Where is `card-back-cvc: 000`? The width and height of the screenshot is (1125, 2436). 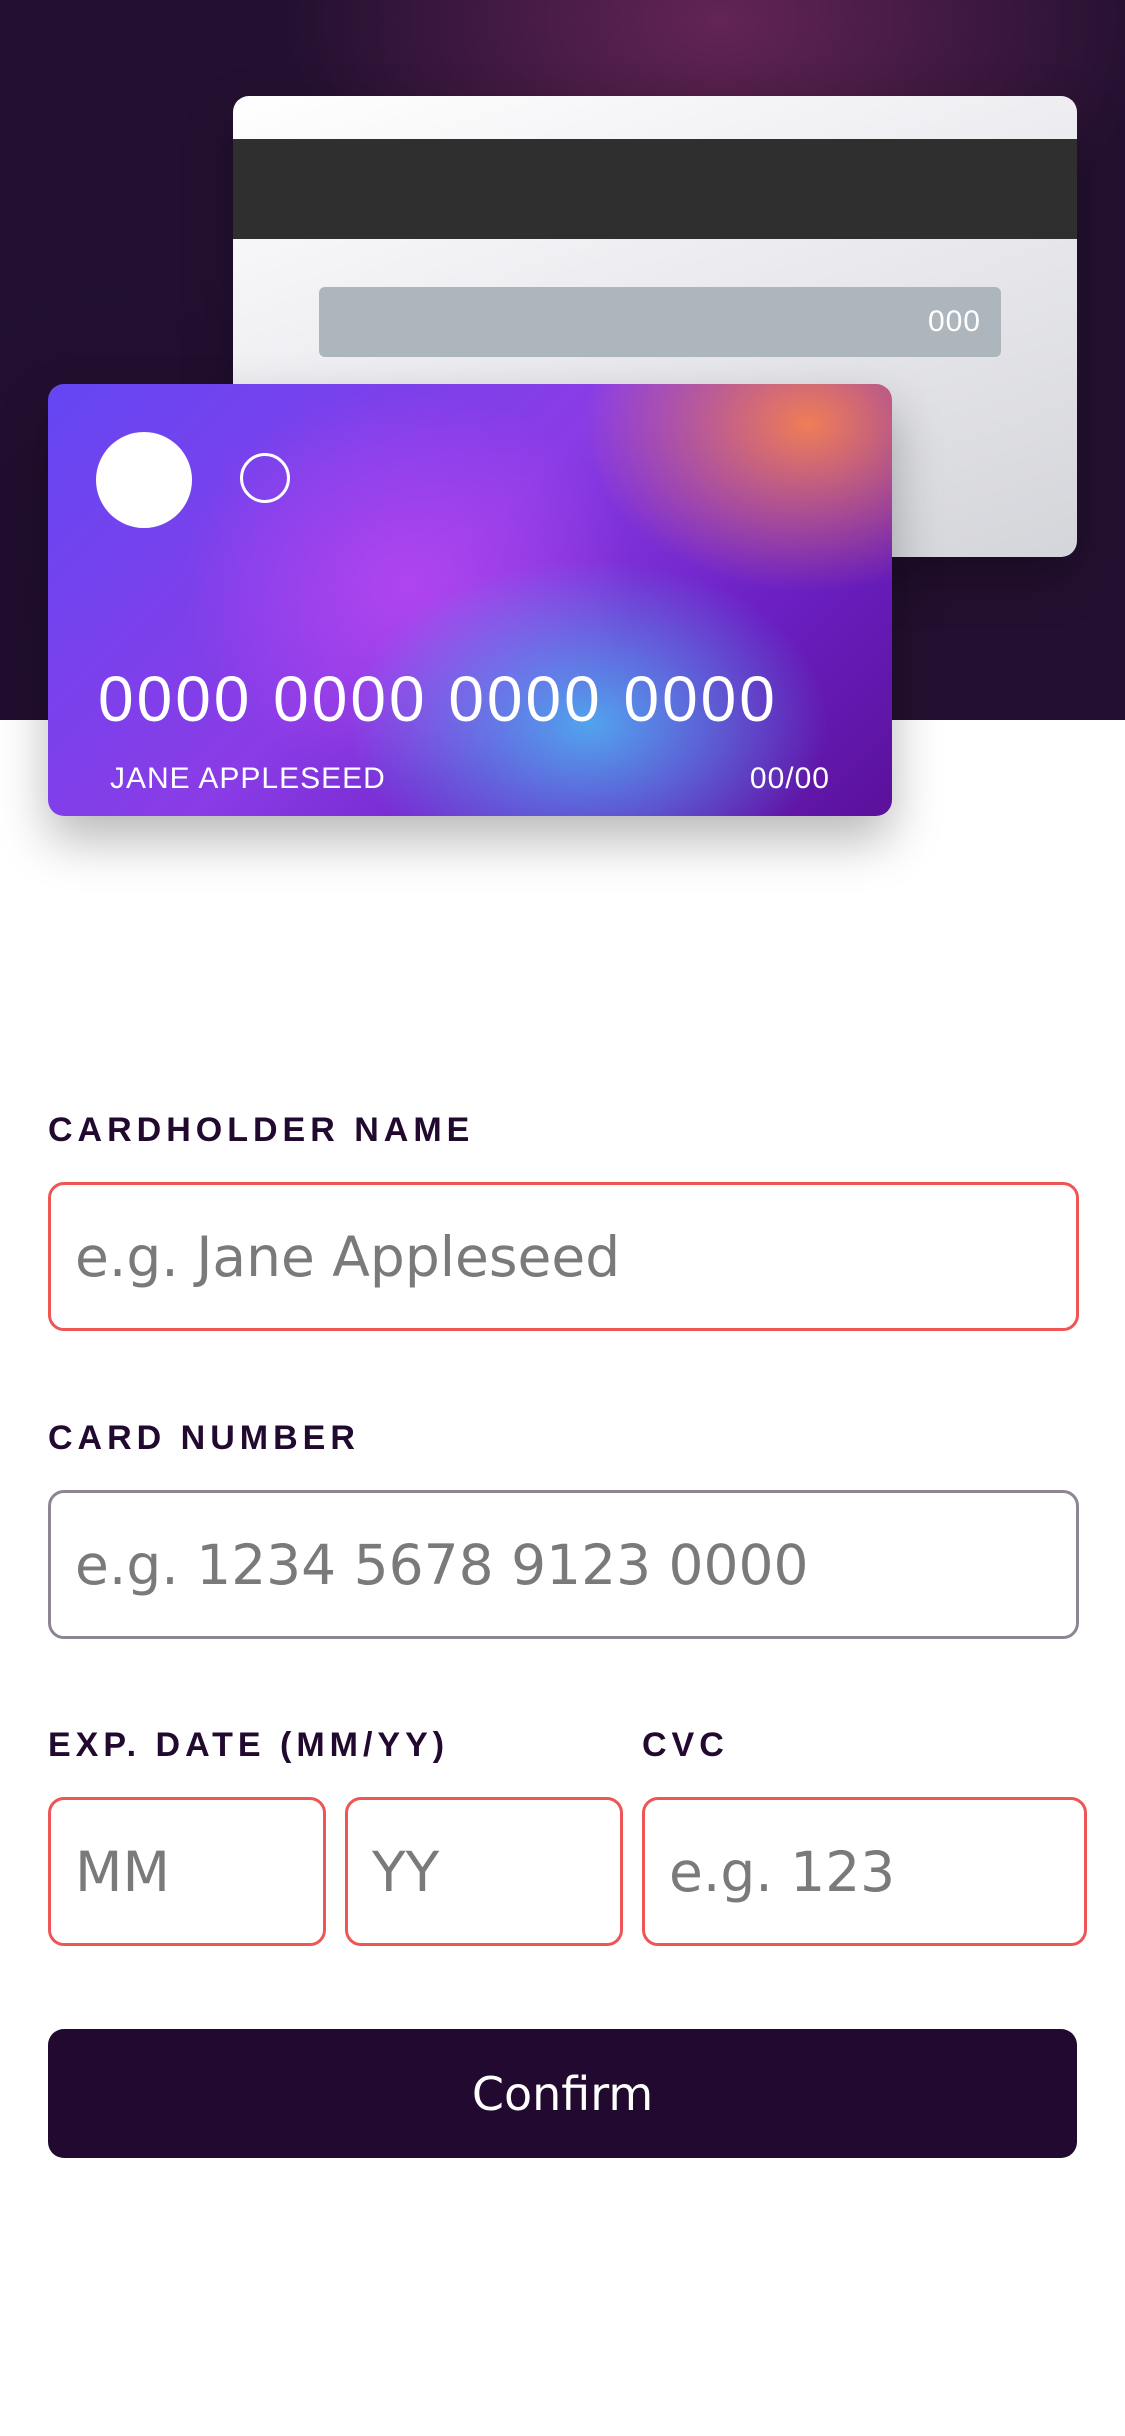
card-back-cvc: 000 is located at coordinates (954, 321).